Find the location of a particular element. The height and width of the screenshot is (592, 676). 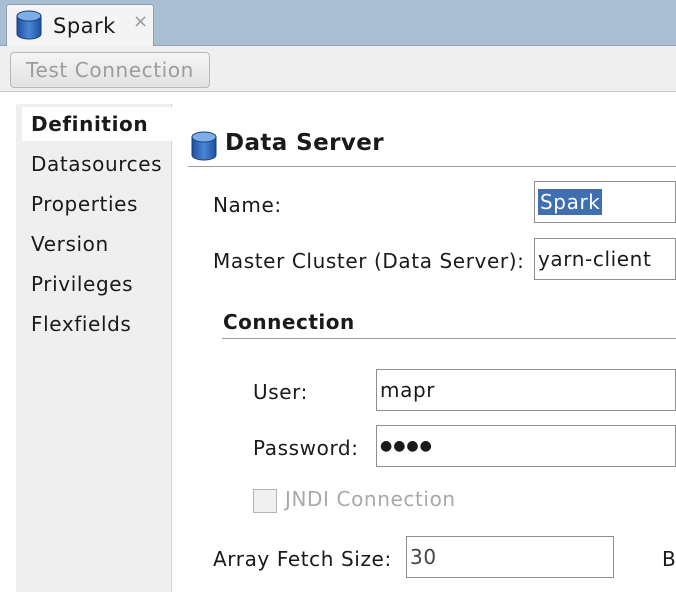

jndi-label: JNDI Connection is located at coordinates (370, 499).